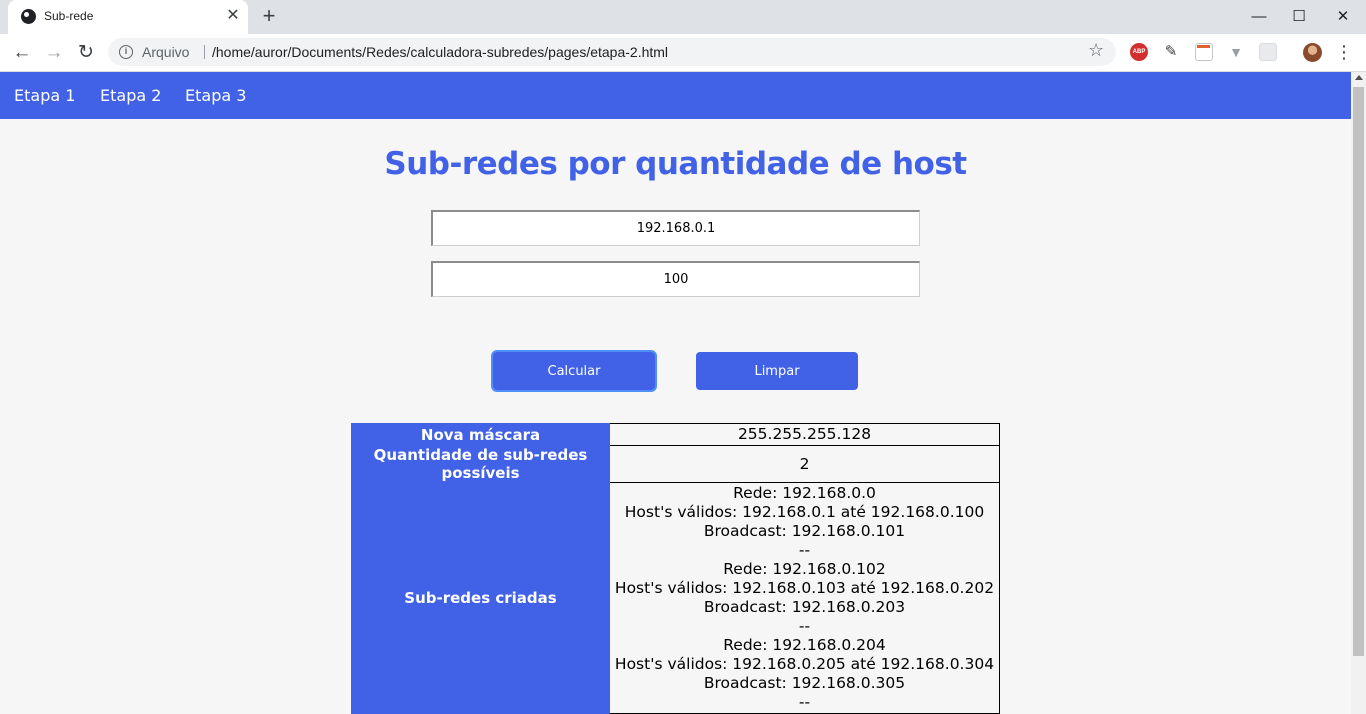  I want to click on subnets-header: Sub-redes criadas, so click(480, 598).